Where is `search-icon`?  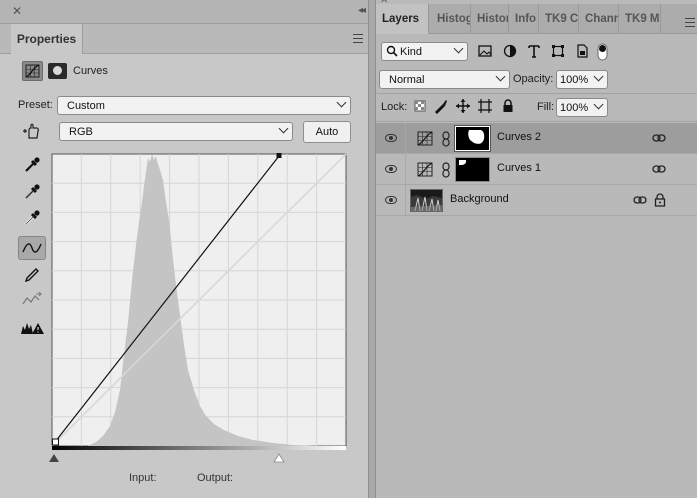 search-icon is located at coordinates (392, 52).